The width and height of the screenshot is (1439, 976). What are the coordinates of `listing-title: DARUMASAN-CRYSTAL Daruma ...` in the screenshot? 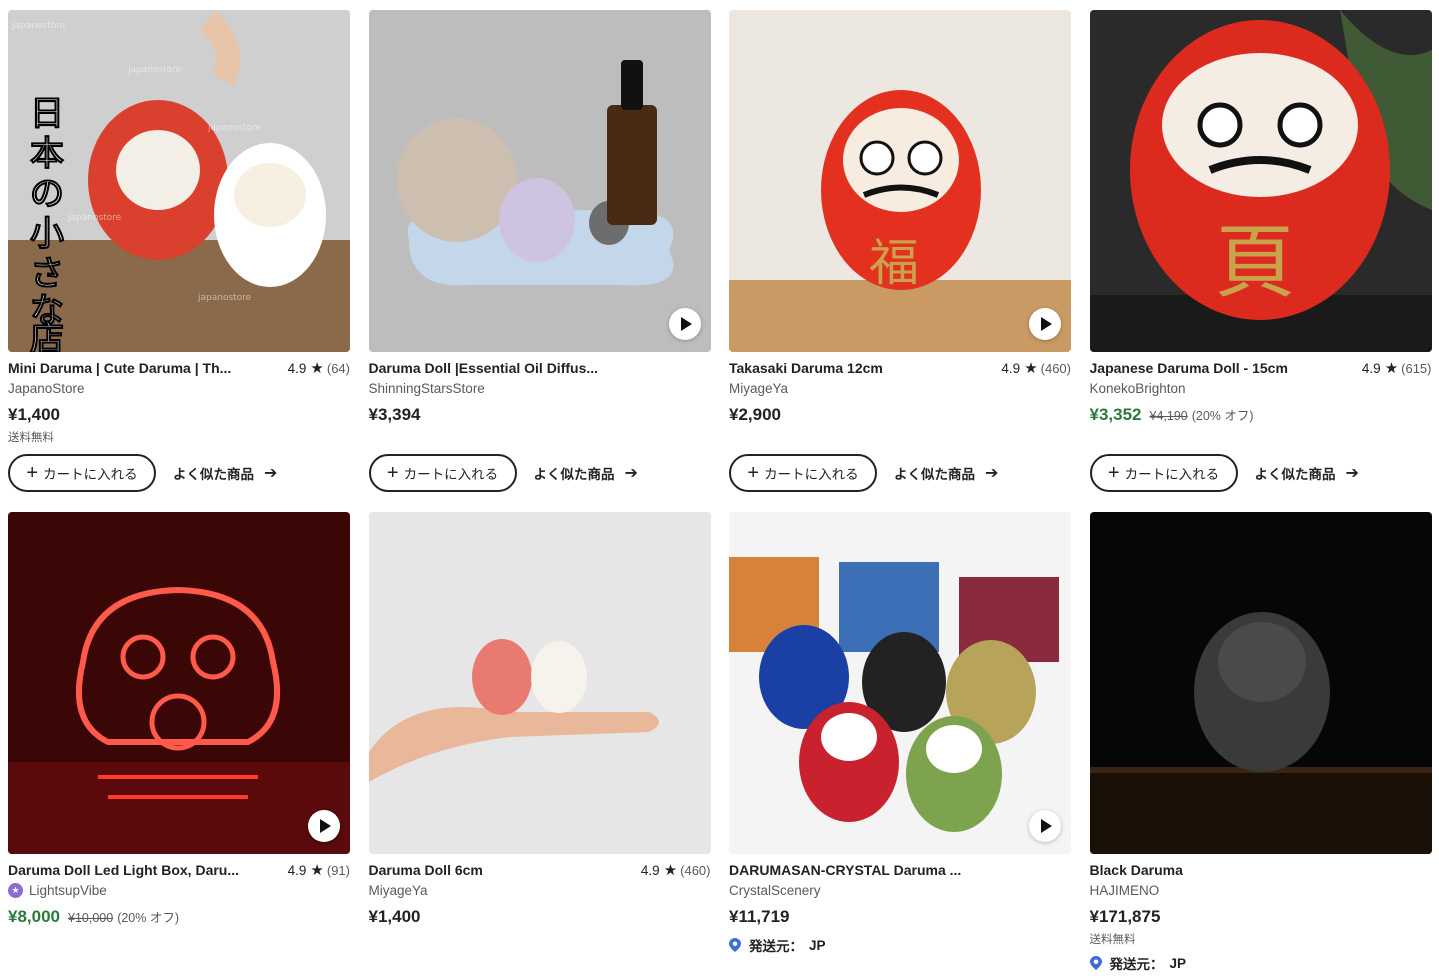 It's located at (845, 870).